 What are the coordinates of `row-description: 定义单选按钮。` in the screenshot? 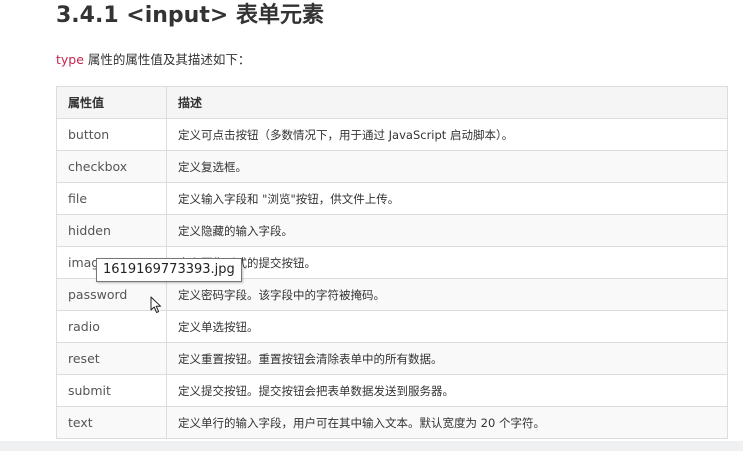 It's located at (447, 326).